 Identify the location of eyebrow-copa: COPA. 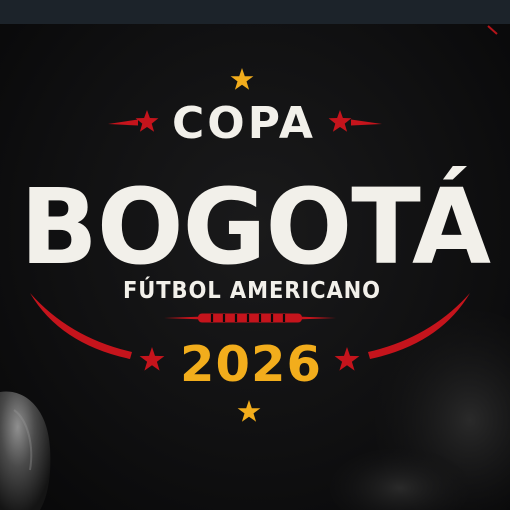
(244, 123).